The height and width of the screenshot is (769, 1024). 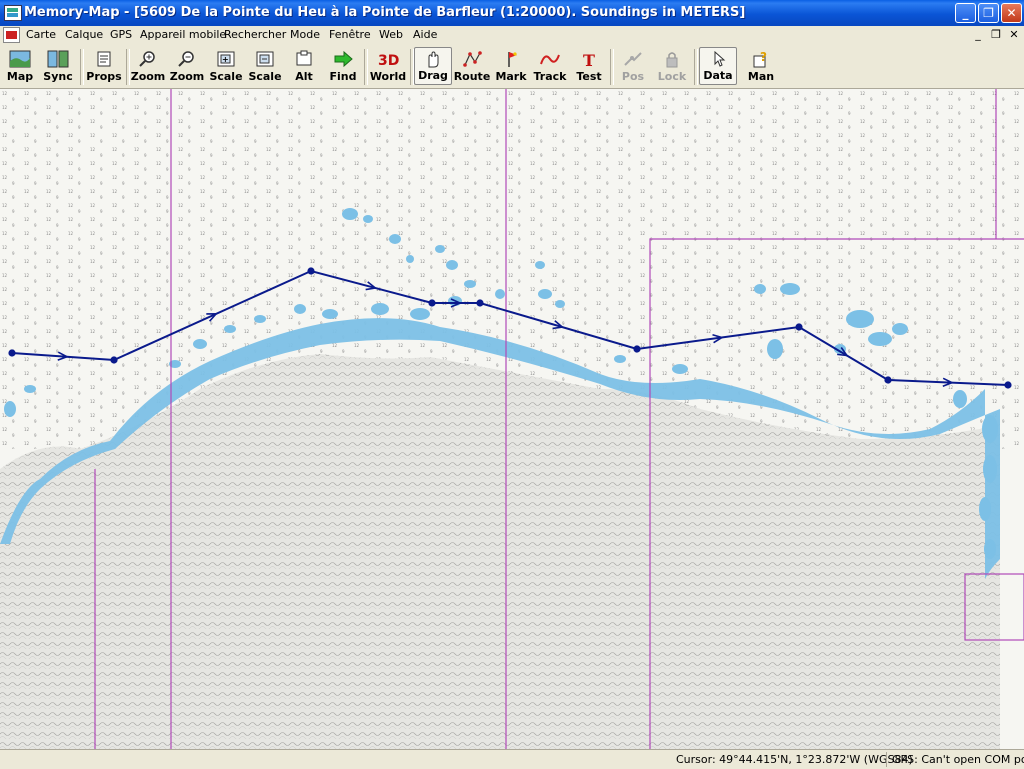 I want to click on find-icon, so click(x=343, y=59).